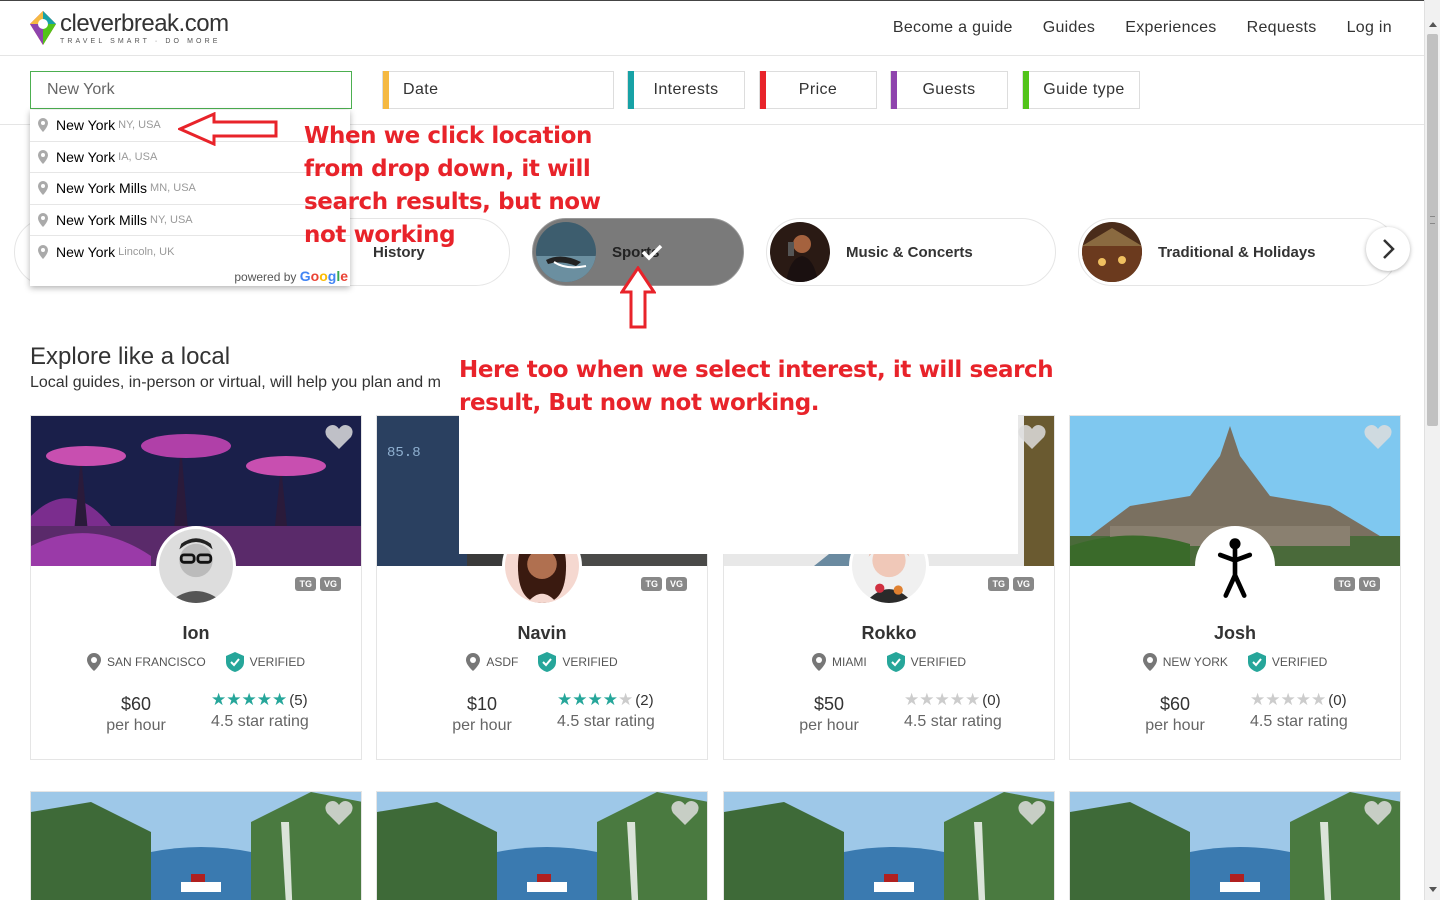  Describe the element at coordinates (894, 90) in the screenshot. I see `guests-color-bar` at that location.